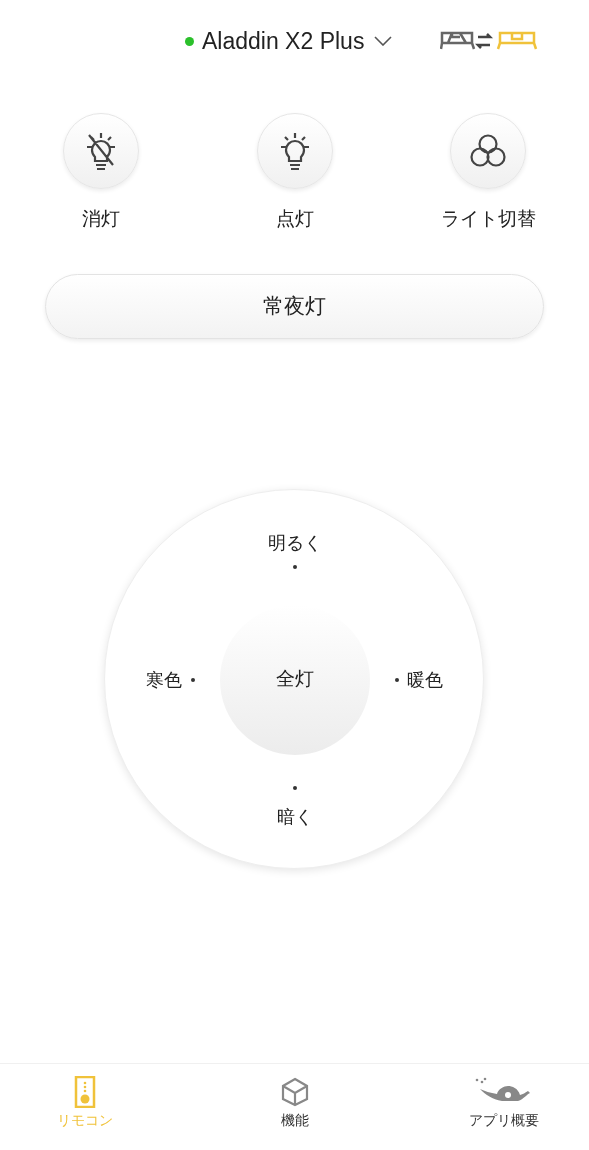  Describe the element at coordinates (424, 680) in the screenshot. I see `warm-color-button: 暖色` at that location.